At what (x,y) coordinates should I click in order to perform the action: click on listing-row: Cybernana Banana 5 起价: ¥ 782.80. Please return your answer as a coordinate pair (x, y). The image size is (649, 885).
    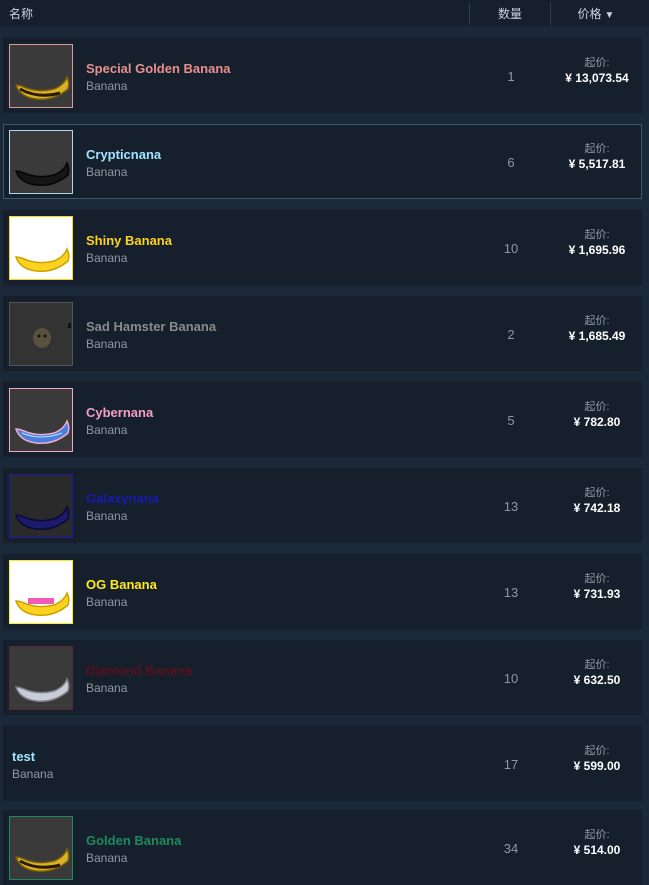
    Looking at the image, I should click on (322, 419).